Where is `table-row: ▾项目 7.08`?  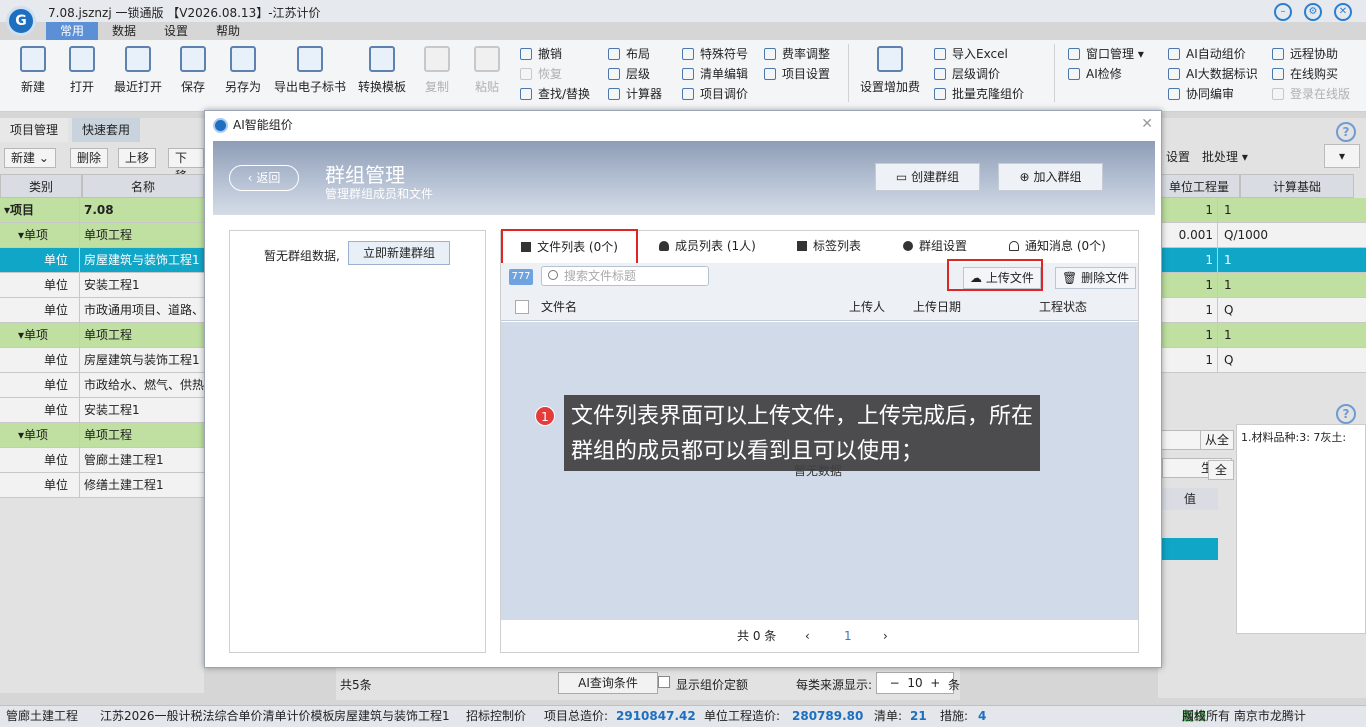 table-row: ▾项目 7.08 is located at coordinates (102, 210).